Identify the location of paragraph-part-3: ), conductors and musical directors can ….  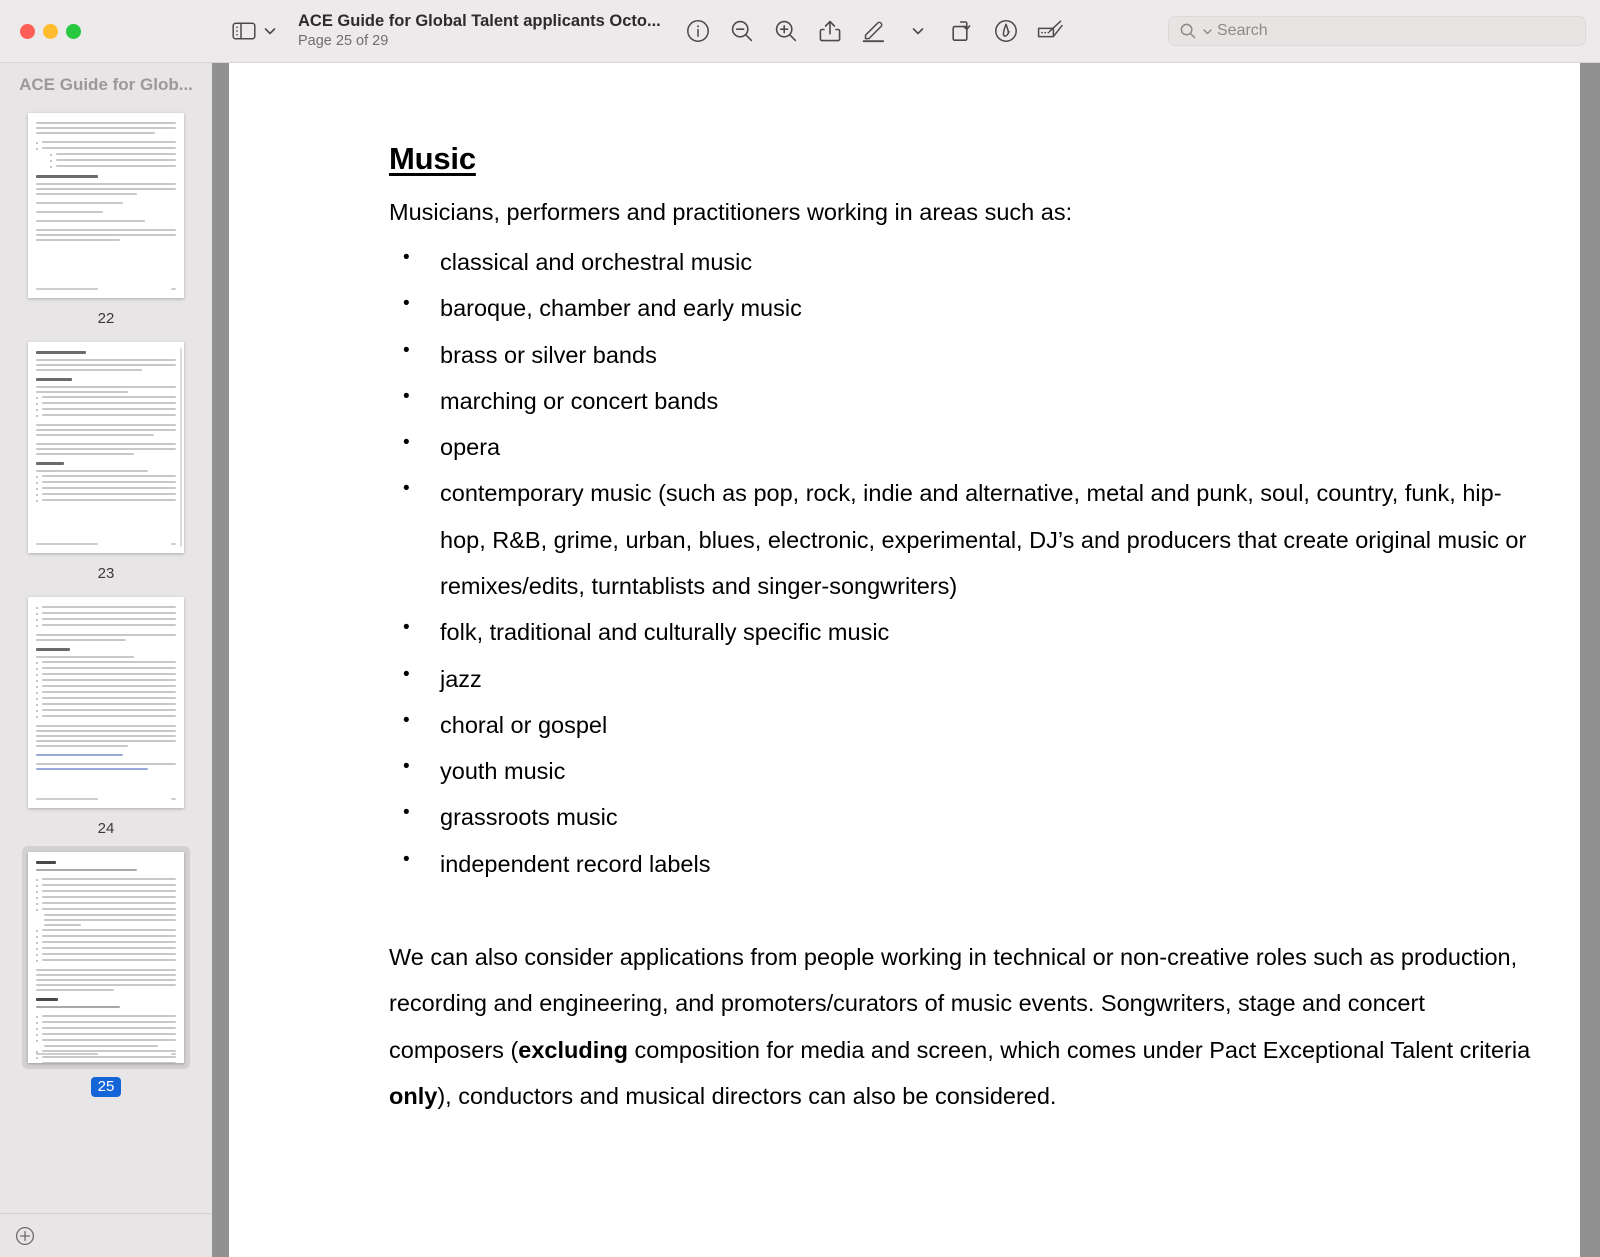
(747, 1095).